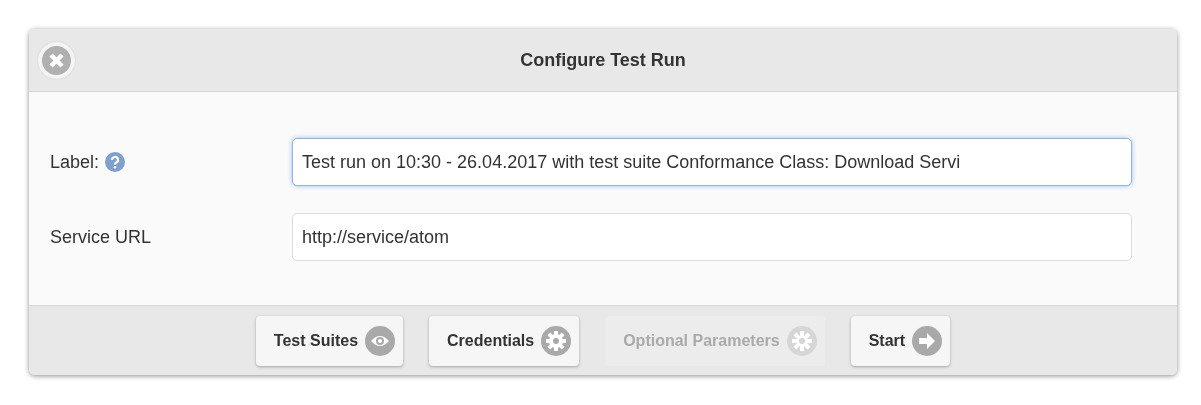 The image size is (1201, 405). I want to click on field-label: Label:, so click(75, 162).